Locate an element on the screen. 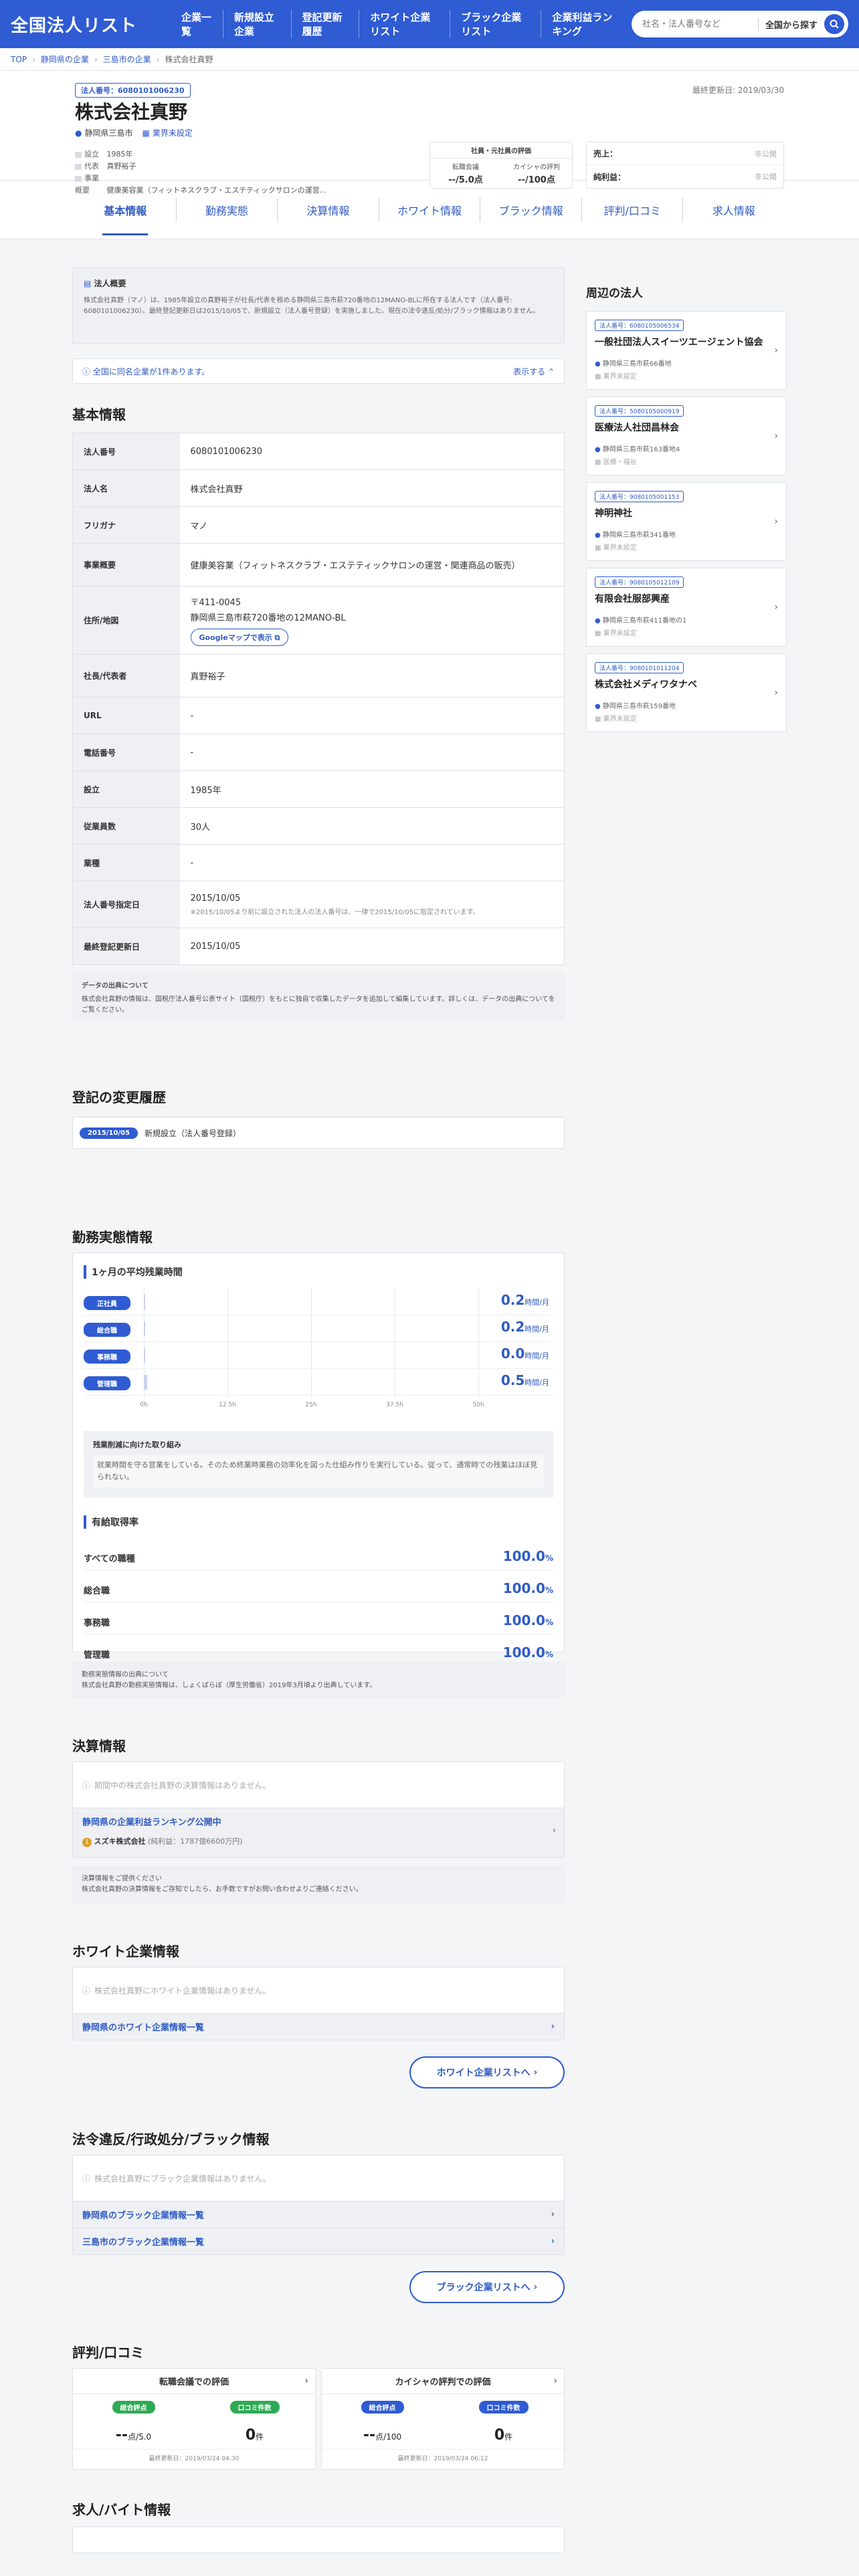  x-tick-label: 50h is located at coordinates (478, 1405).